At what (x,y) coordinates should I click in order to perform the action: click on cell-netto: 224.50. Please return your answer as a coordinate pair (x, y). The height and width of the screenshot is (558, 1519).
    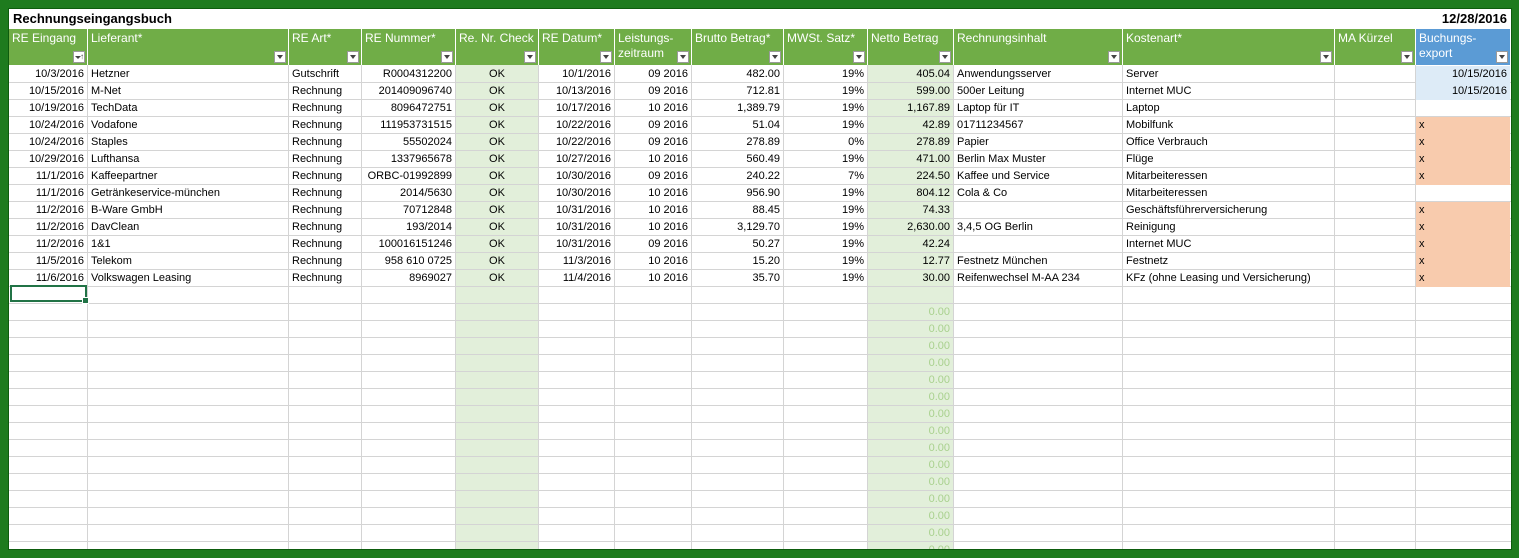
    Looking at the image, I should click on (910, 176).